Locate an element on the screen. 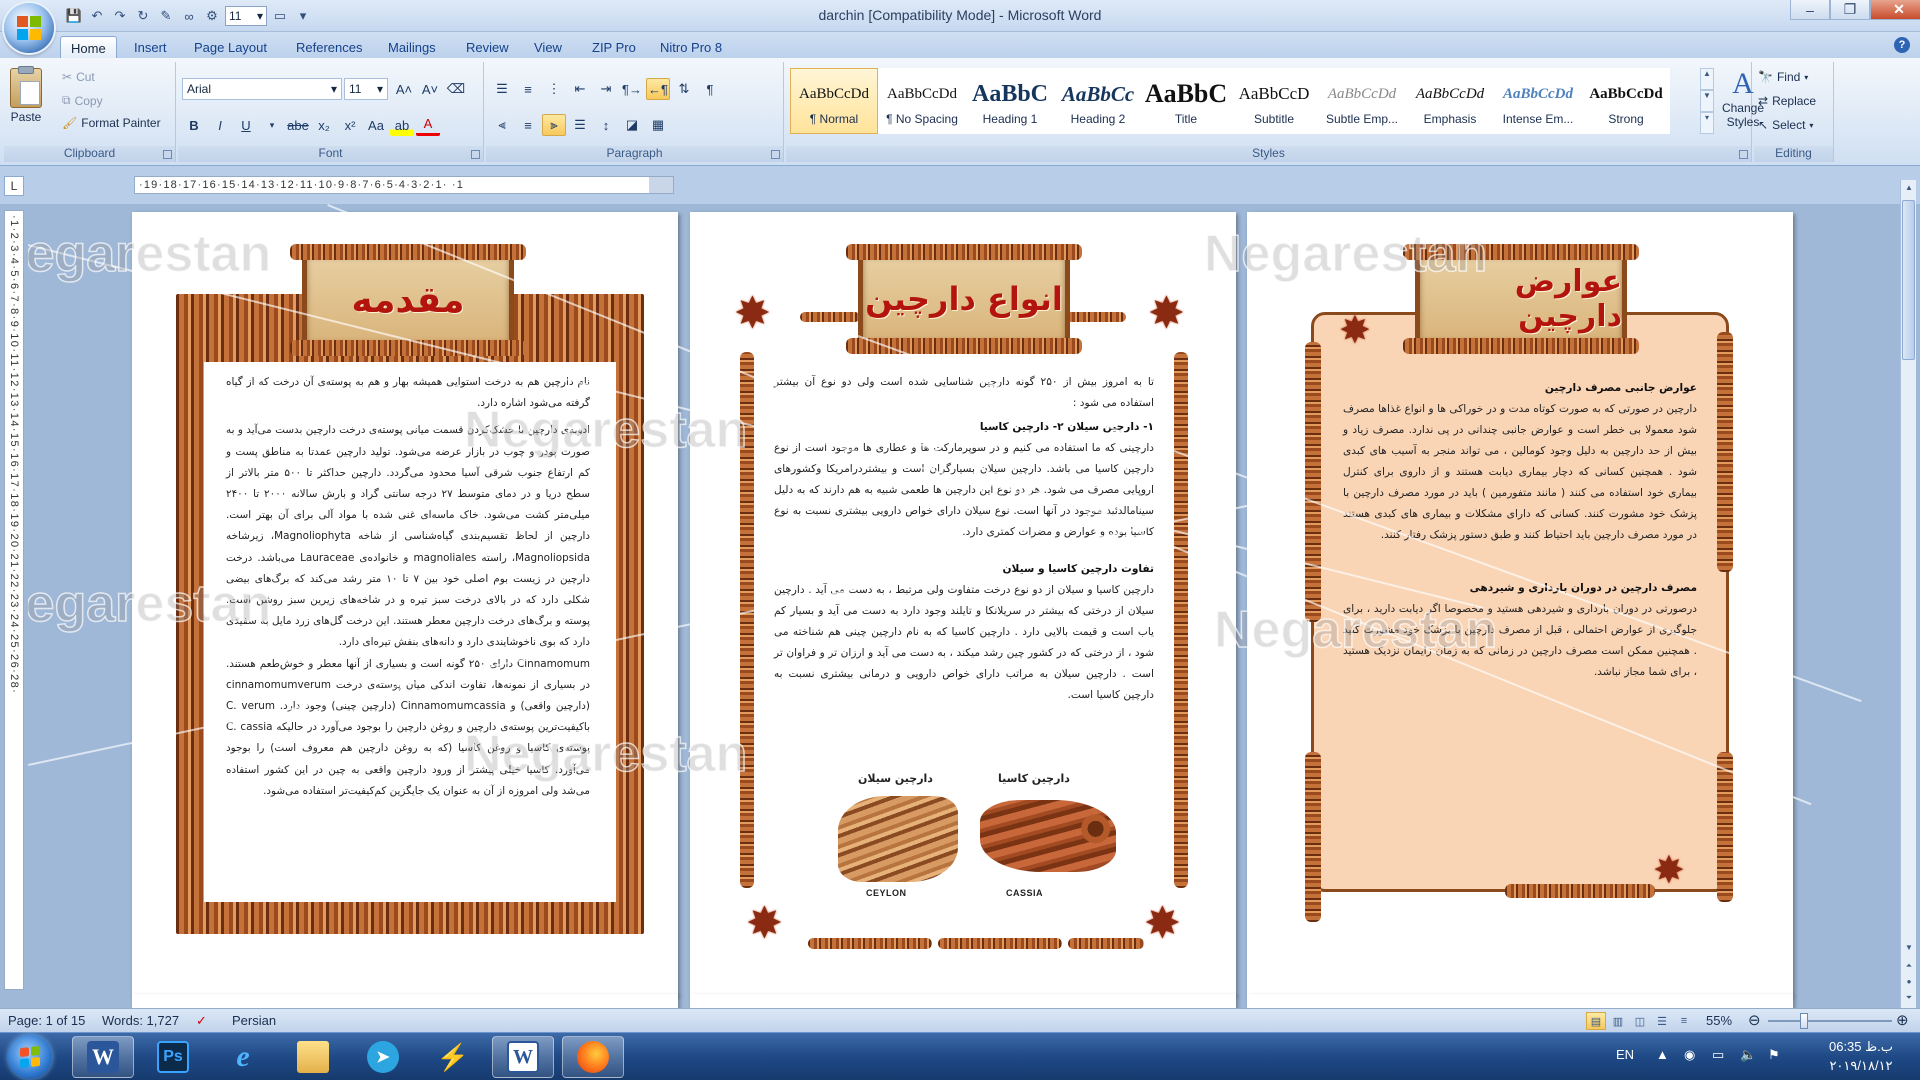 This screenshot has width=1920, height=1080. input-language: EN is located at coordinates (1625, 1054).